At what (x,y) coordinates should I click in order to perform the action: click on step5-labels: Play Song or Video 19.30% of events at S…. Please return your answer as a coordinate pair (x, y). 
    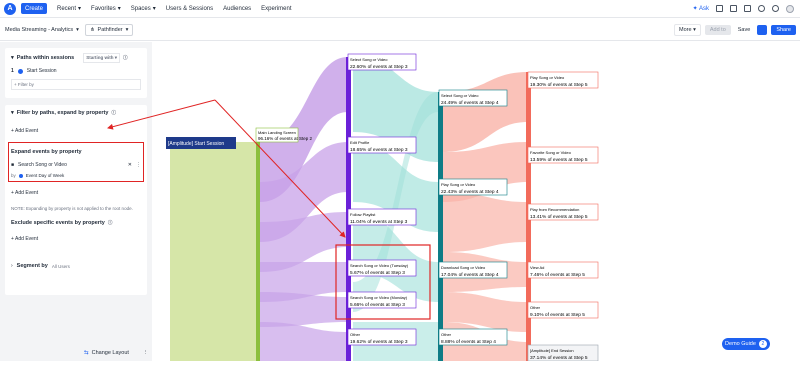
    Looking at the image, I should click on (563, 216).